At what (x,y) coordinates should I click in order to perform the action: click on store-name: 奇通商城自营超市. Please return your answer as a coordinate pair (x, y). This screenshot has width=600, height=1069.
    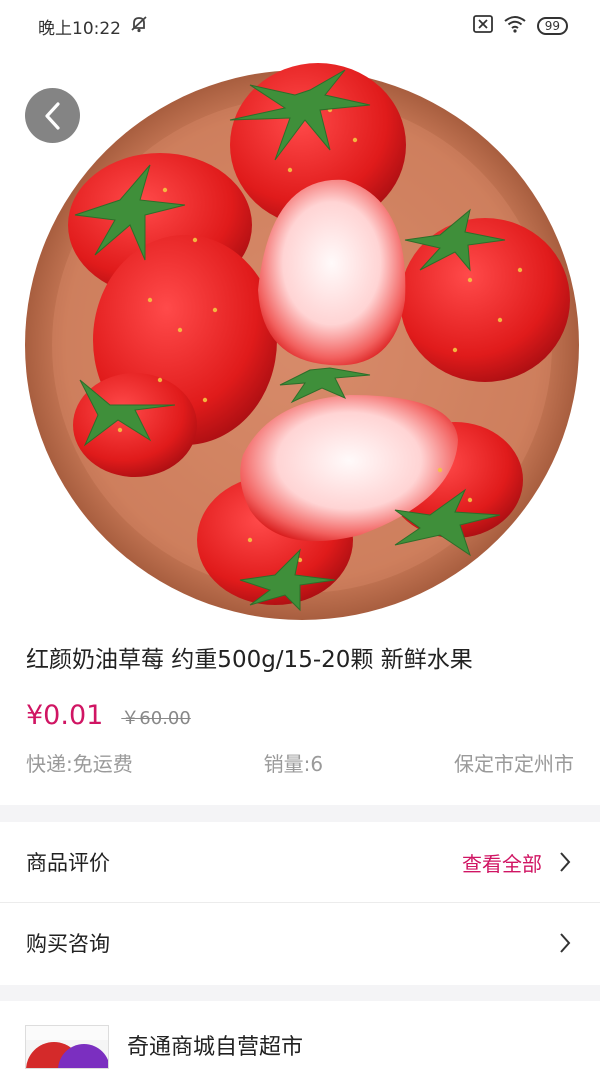
    Looking at the image, I should click on (215, 1047).